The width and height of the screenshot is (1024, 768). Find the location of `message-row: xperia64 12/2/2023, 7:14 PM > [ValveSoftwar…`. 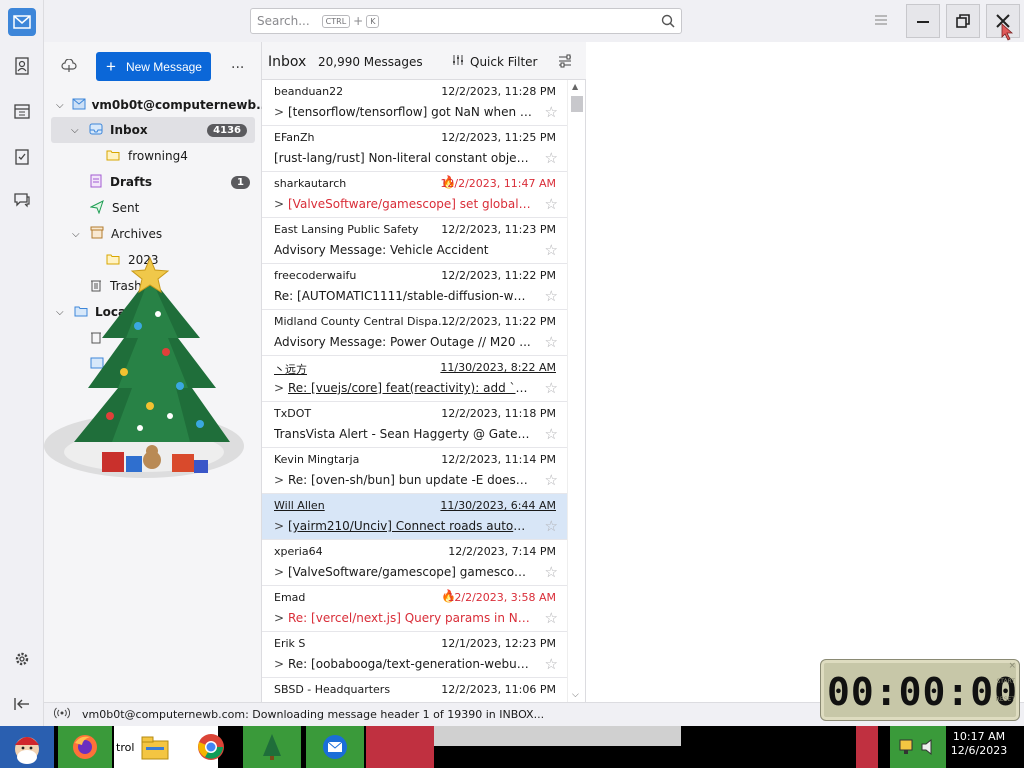

message-row: xperia64 12/2/2023, 7:14 PM > [ValveSoftwar… is located at coordinates (415, 563).